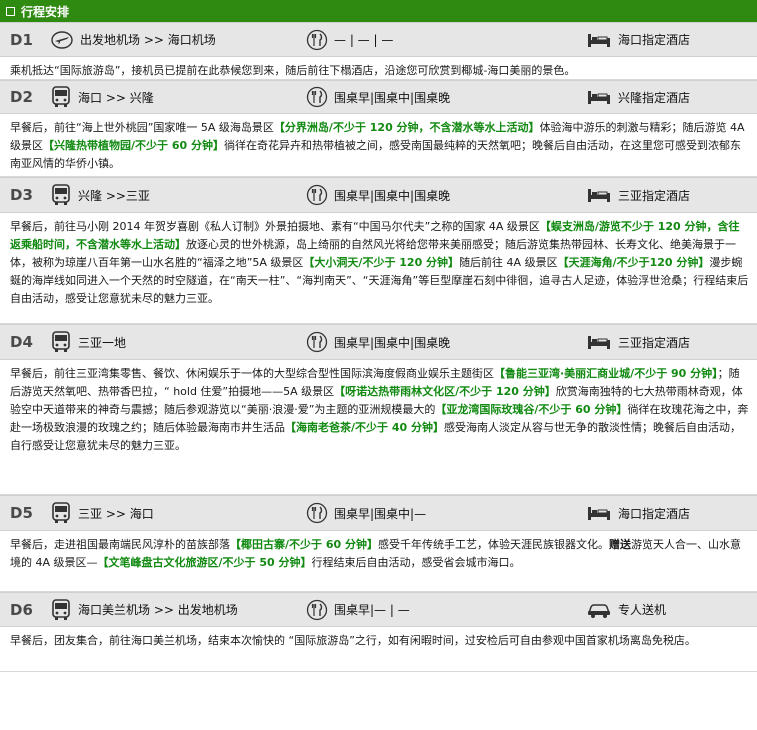  I want to click on day-hotel: 兴隆指定酒店, so click(638, 97).